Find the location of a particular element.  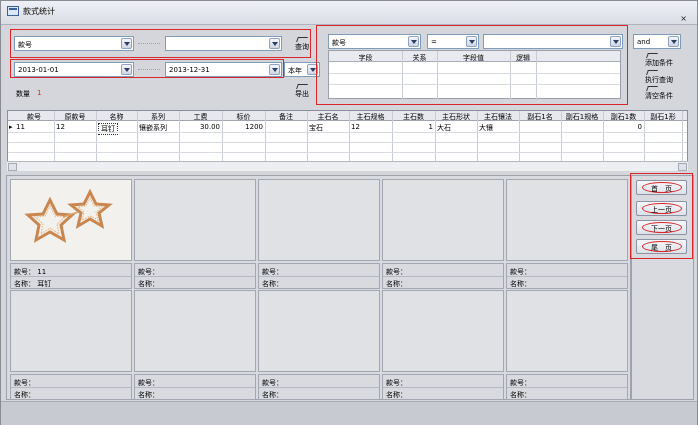

add-condition-button: 添加条件 is located at coordinates (659, 60).